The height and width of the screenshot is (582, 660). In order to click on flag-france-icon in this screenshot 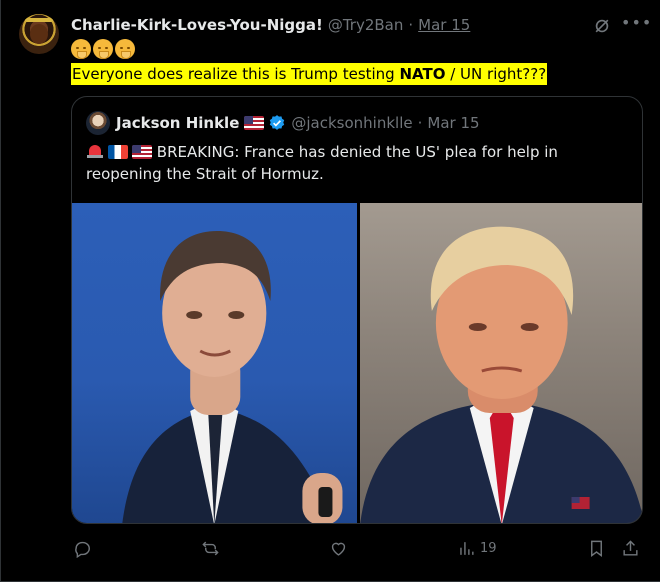, I will do `click(118, 152)`.